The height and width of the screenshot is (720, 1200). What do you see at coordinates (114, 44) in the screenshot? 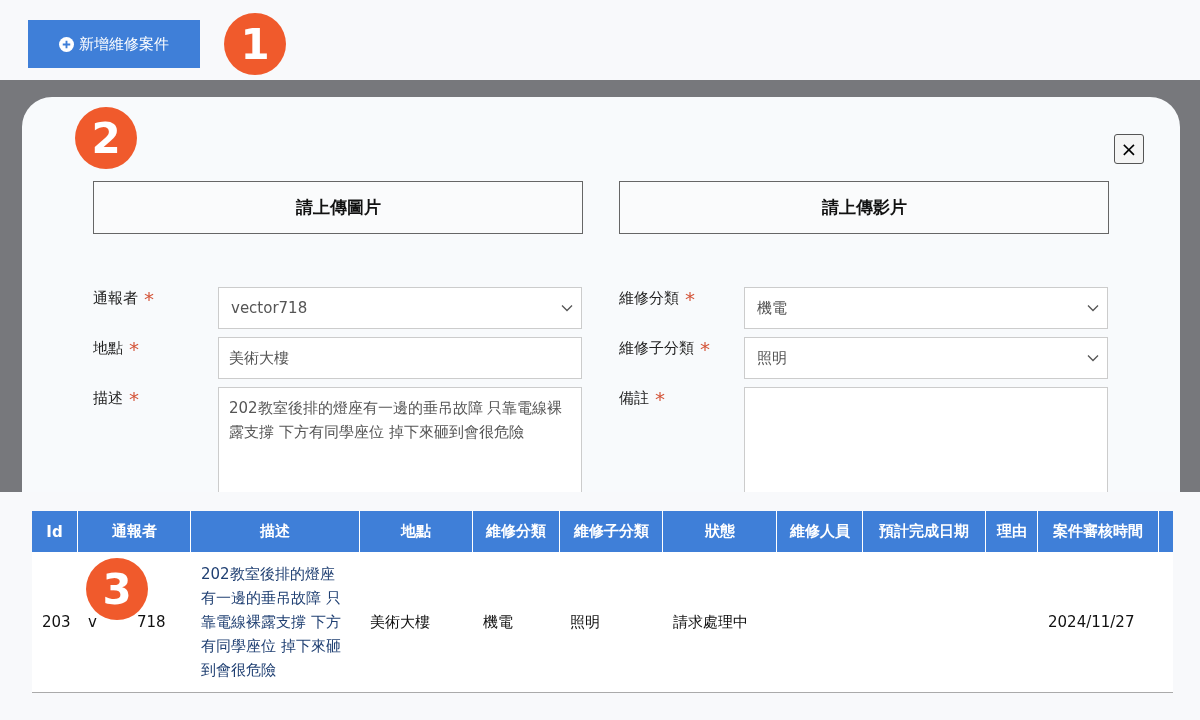
I see `add-case-button: 新增維修案件` at bounding box center [114, 44].